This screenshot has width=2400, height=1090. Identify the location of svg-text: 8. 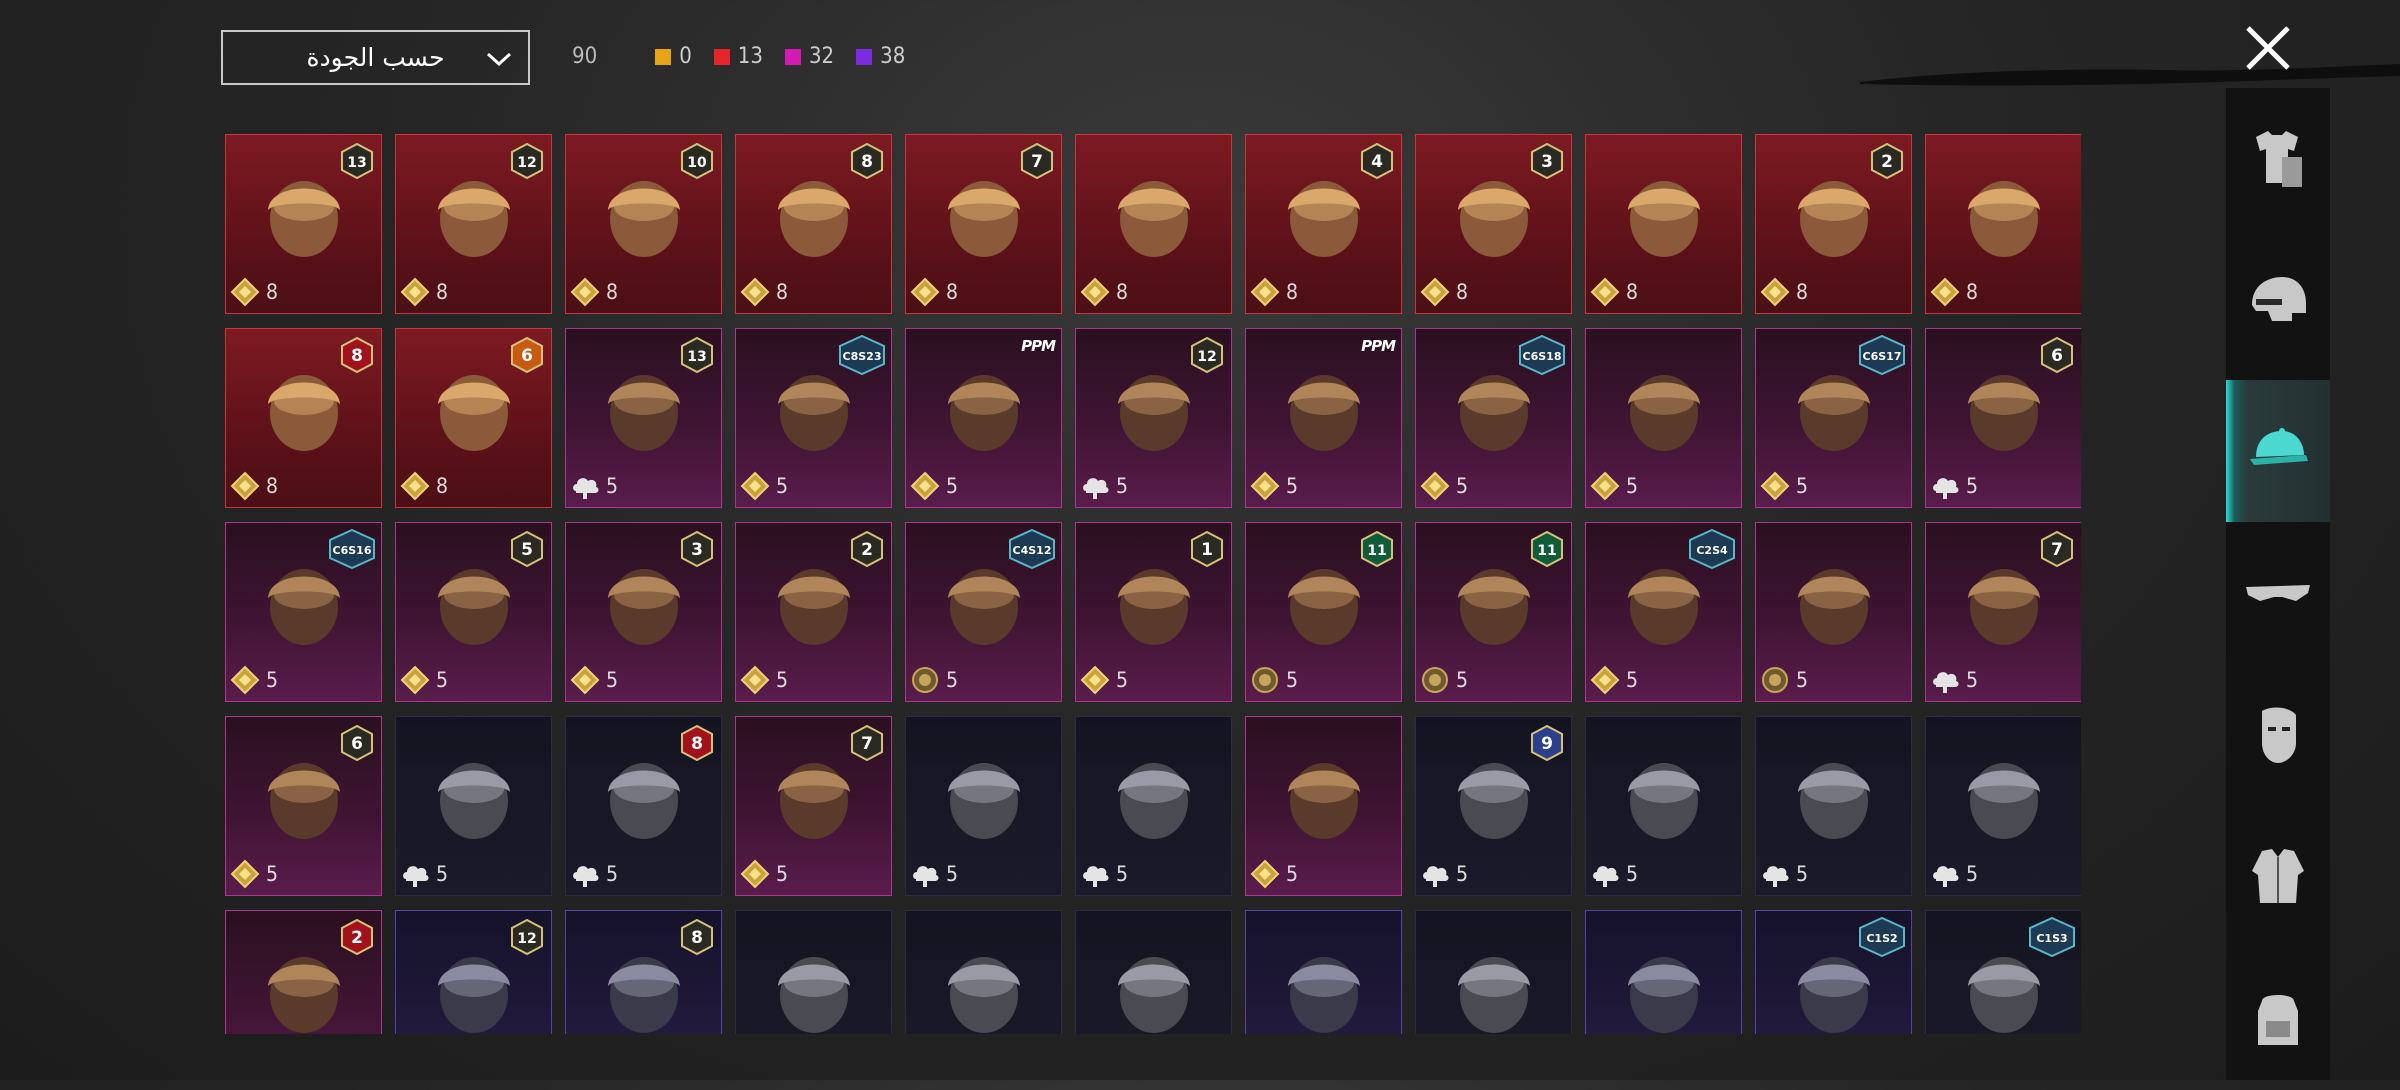
(697, 938).